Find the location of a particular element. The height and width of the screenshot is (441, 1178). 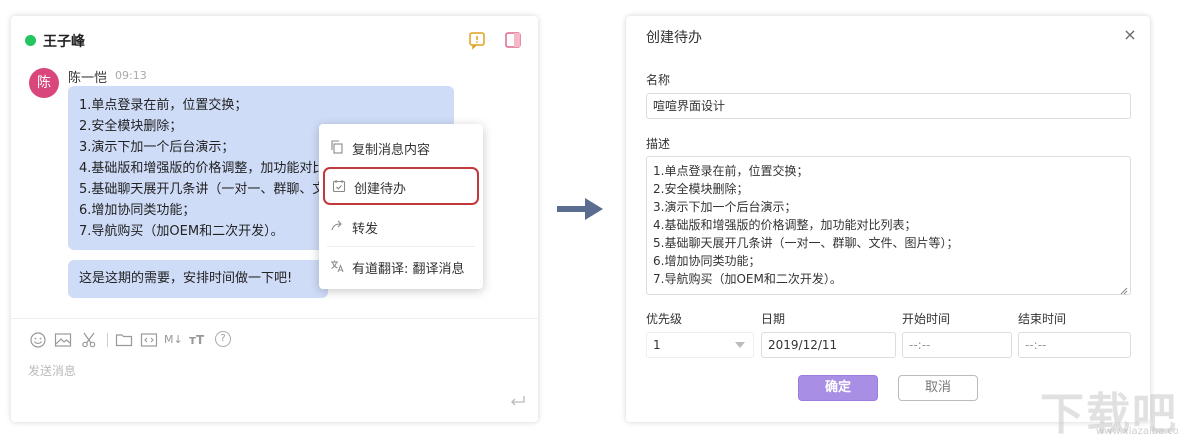

menu-item-create-todo: 创建待办 is located at coordinates (401, 186).